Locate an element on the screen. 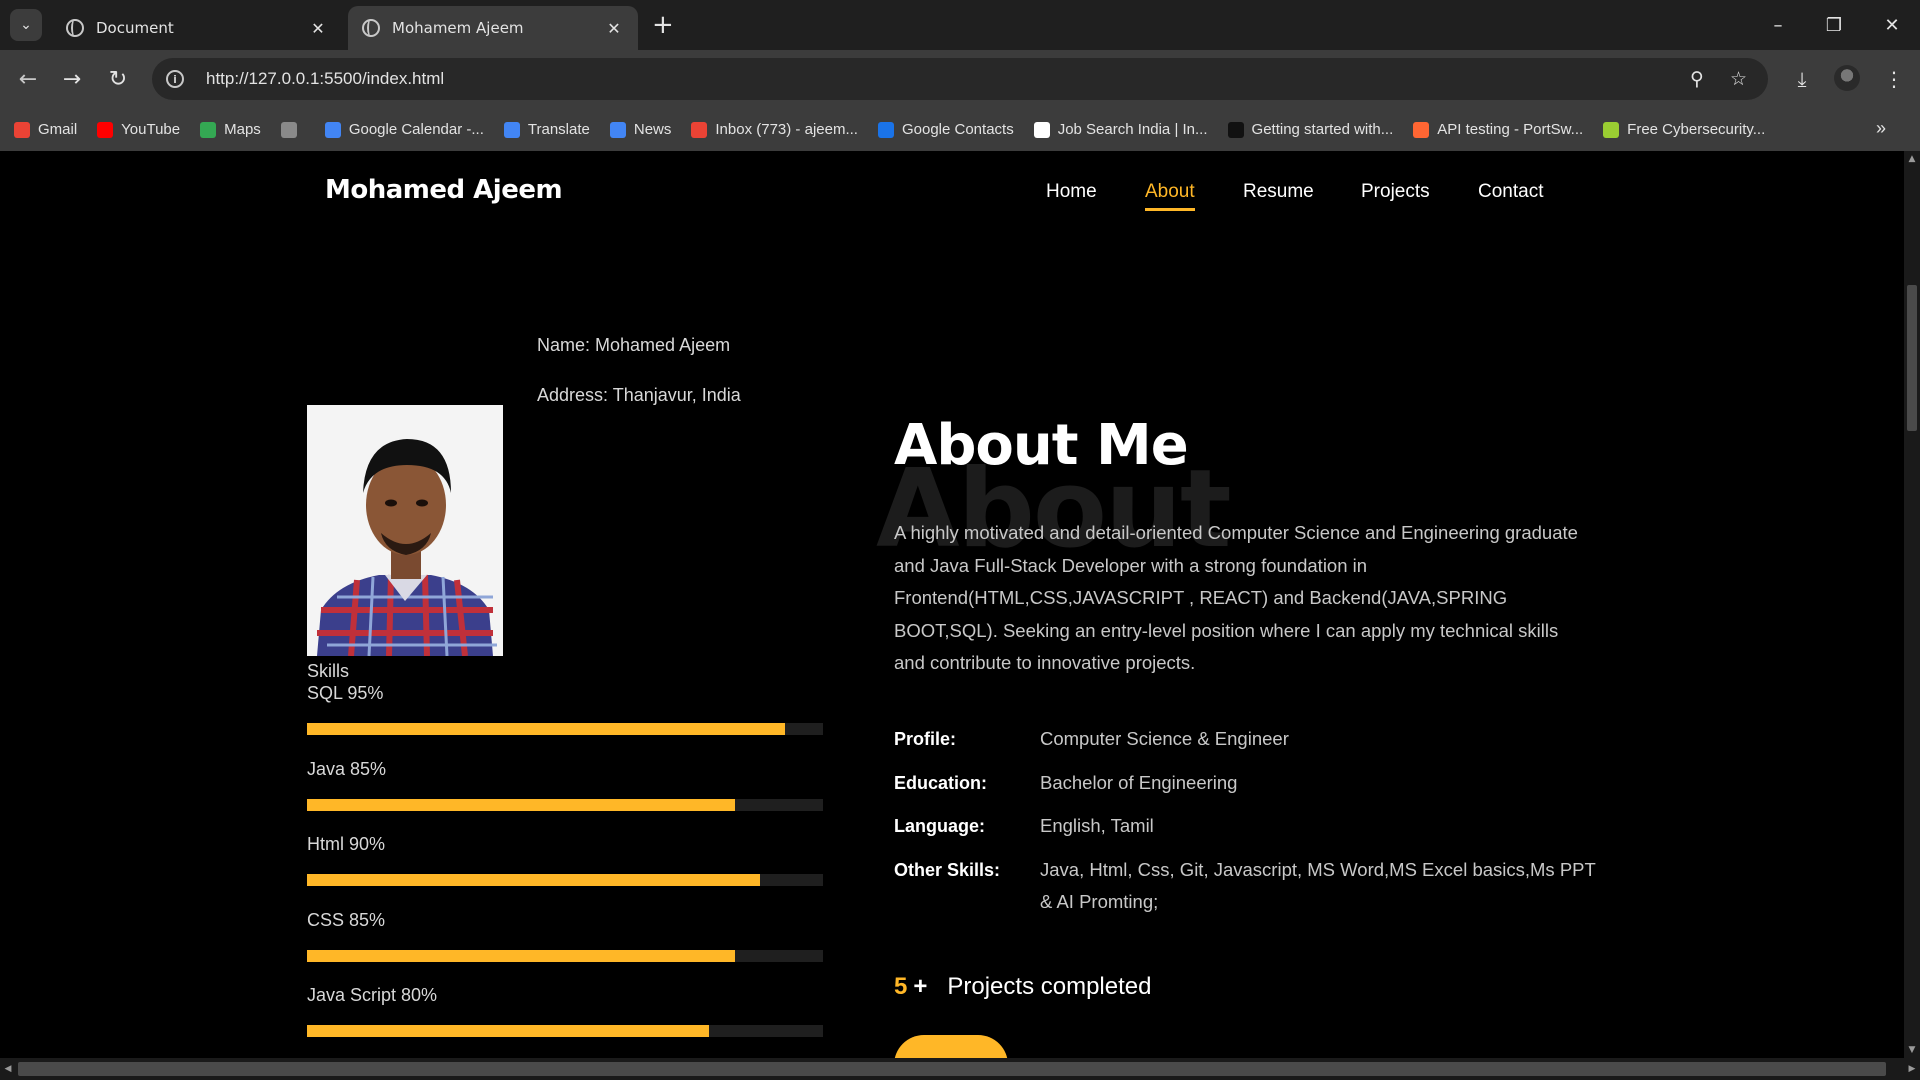 The height and width of the screenshot is (1080, 1920). bookmarks-overflow-icon: » is located at coordinates (1881, 128).